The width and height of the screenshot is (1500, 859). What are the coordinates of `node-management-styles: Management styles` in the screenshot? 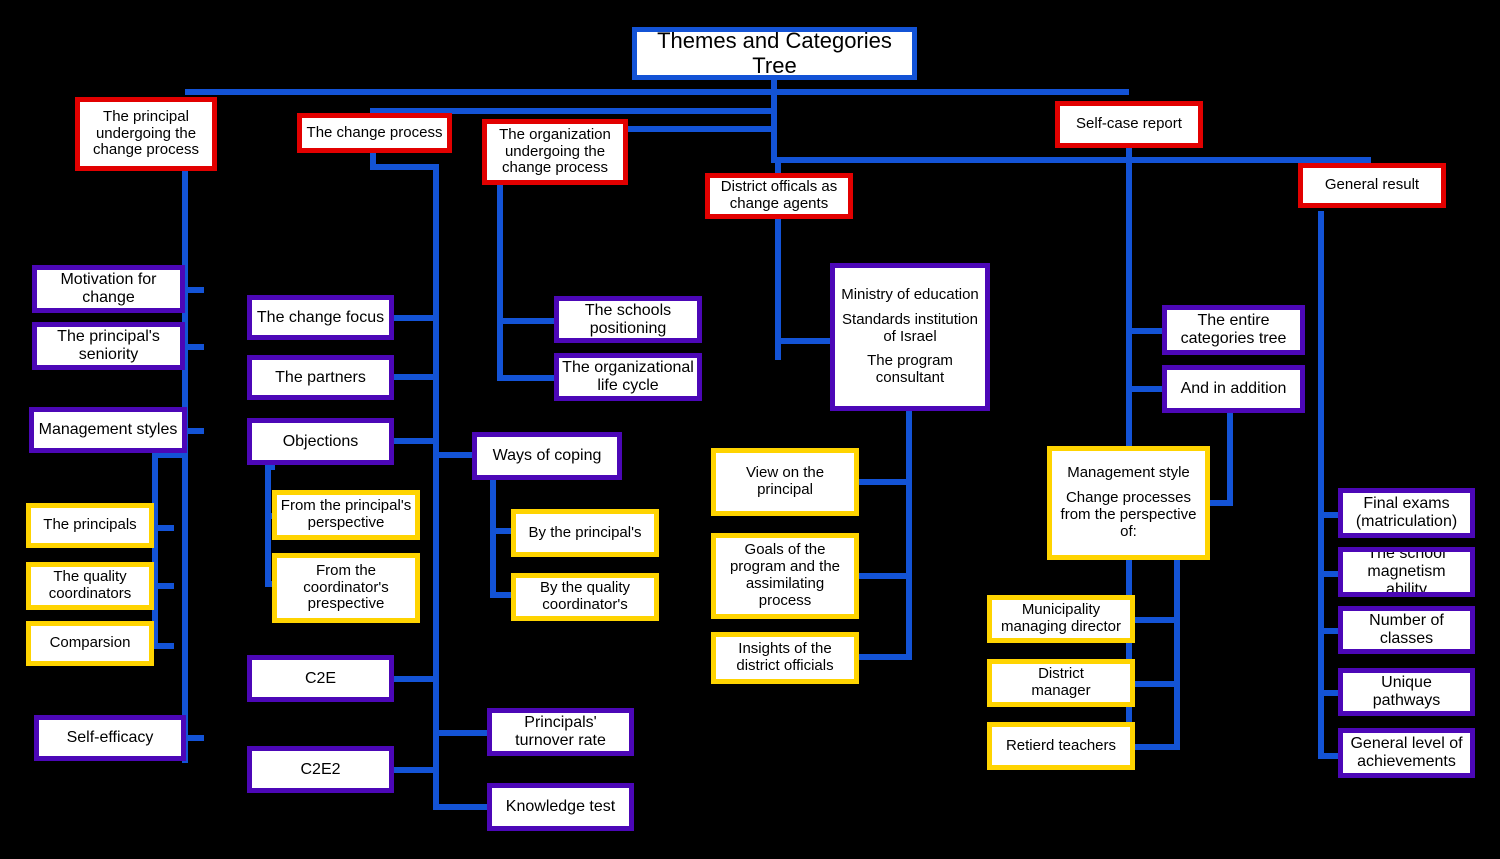 It's located at (108, 430).